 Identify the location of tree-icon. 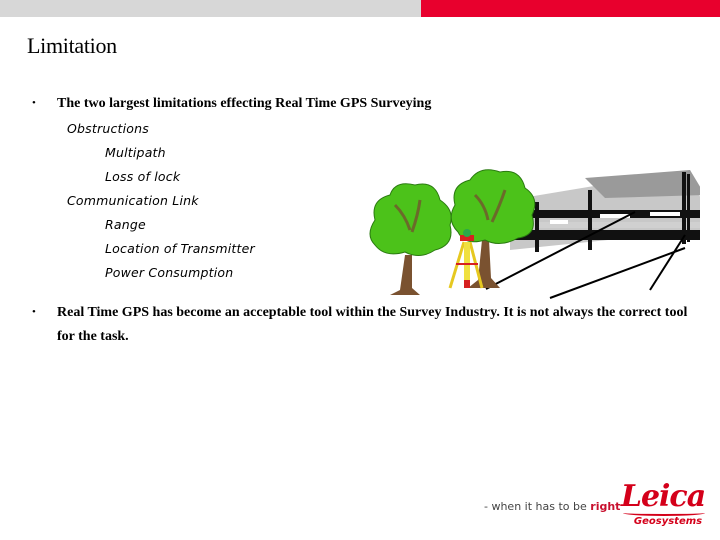
(410, 239).